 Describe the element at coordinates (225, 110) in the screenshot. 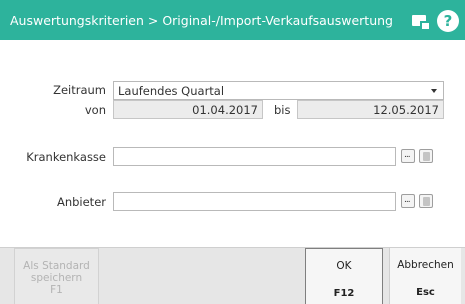

I see `von-value: 01.04.2017` at that location.